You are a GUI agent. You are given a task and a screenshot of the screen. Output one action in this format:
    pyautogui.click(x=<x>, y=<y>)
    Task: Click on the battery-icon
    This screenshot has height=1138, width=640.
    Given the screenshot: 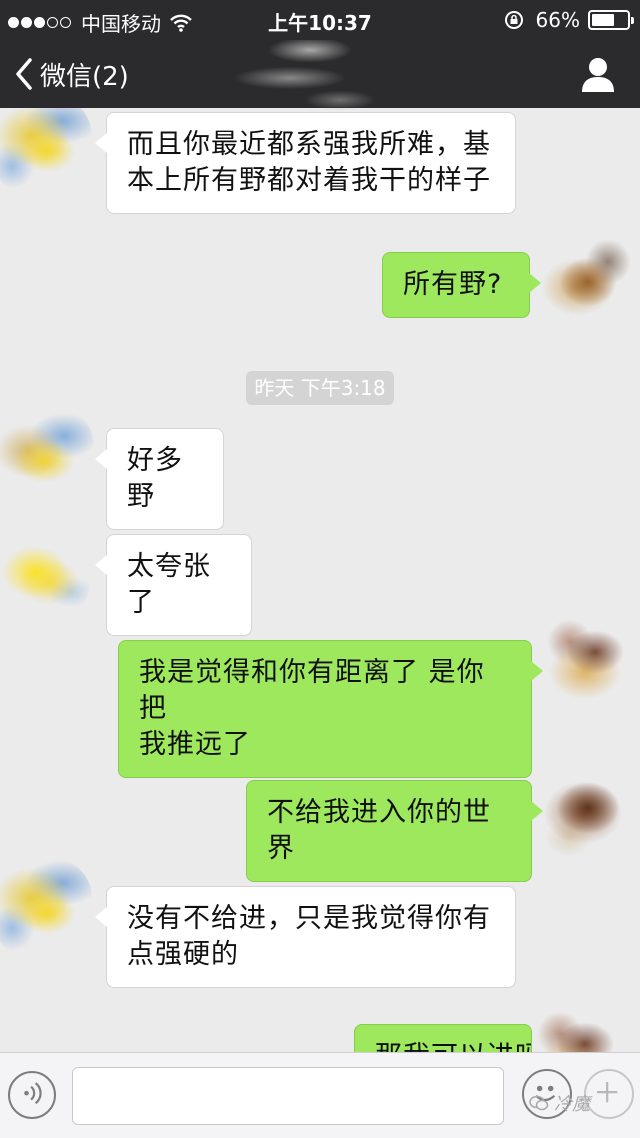 What is the action you would take?
    pyautogui.click(x=611, y=20)
    